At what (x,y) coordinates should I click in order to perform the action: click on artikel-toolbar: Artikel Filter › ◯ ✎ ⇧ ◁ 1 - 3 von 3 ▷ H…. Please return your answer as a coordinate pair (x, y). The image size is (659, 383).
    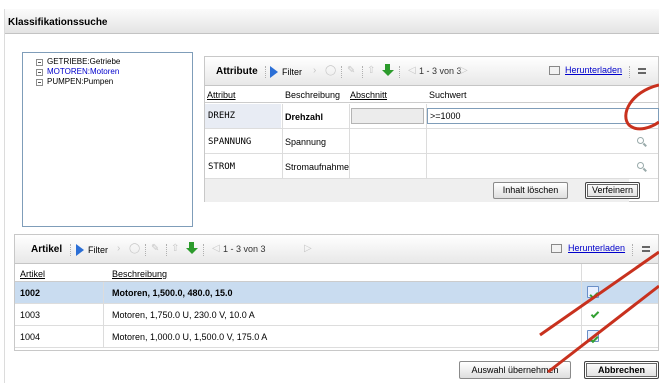
    Looking at the image, I should click on (336, 249).